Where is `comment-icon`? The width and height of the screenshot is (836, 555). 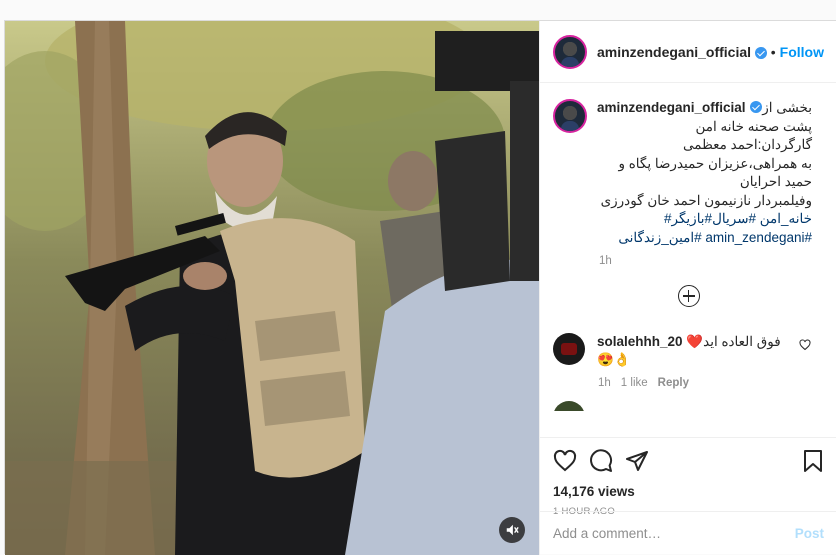
comment-icon is located at coordinates (601, 461).